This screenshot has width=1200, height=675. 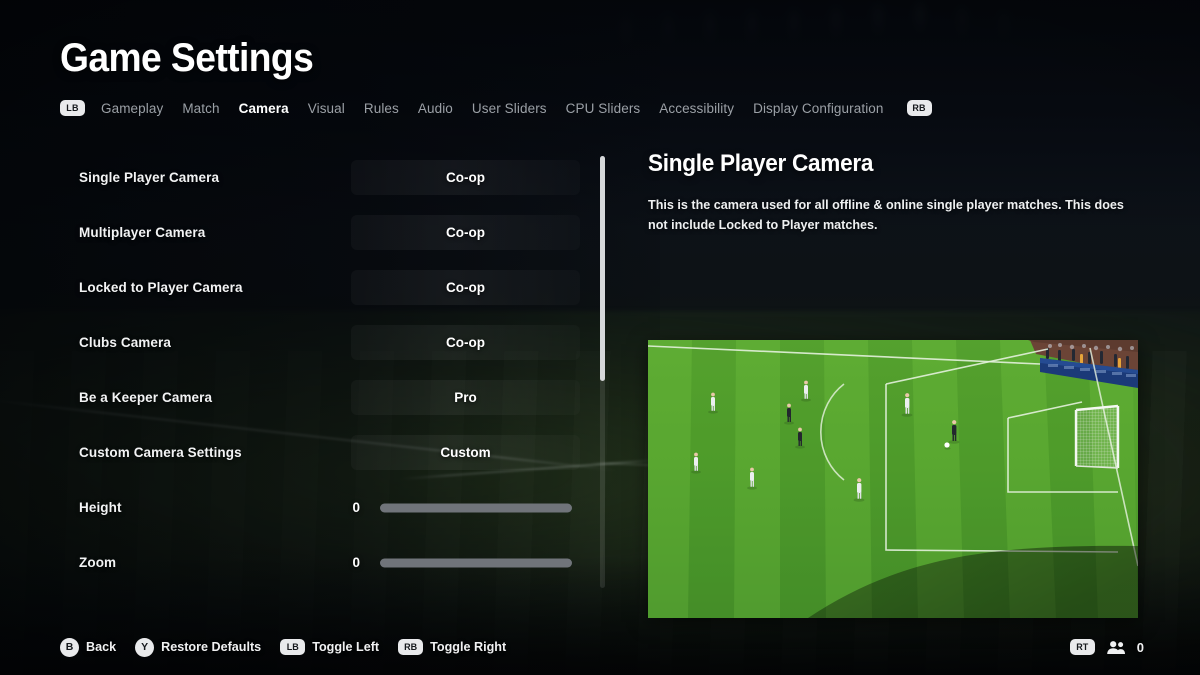 What do you see at coordinates (320, 232) in the screenshot?
I see `setting-row: Multiplayer Camera Co-op` at bounding box center [320, 232].